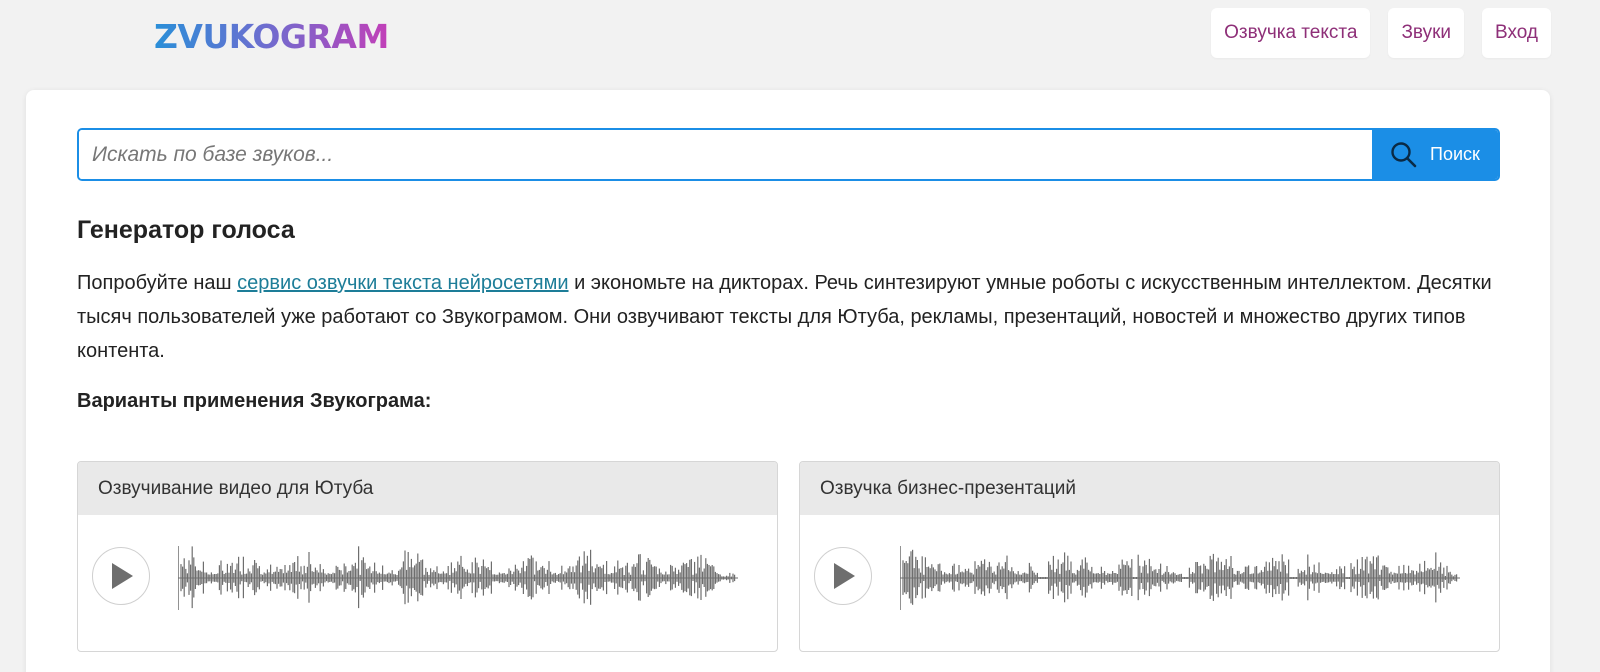 This screenshot has height=672, width=1600. What do you see at coordinates (186, 230) in the screenshot?
I see `page-title: Генератор голоса` at bounding box center [186, 230].